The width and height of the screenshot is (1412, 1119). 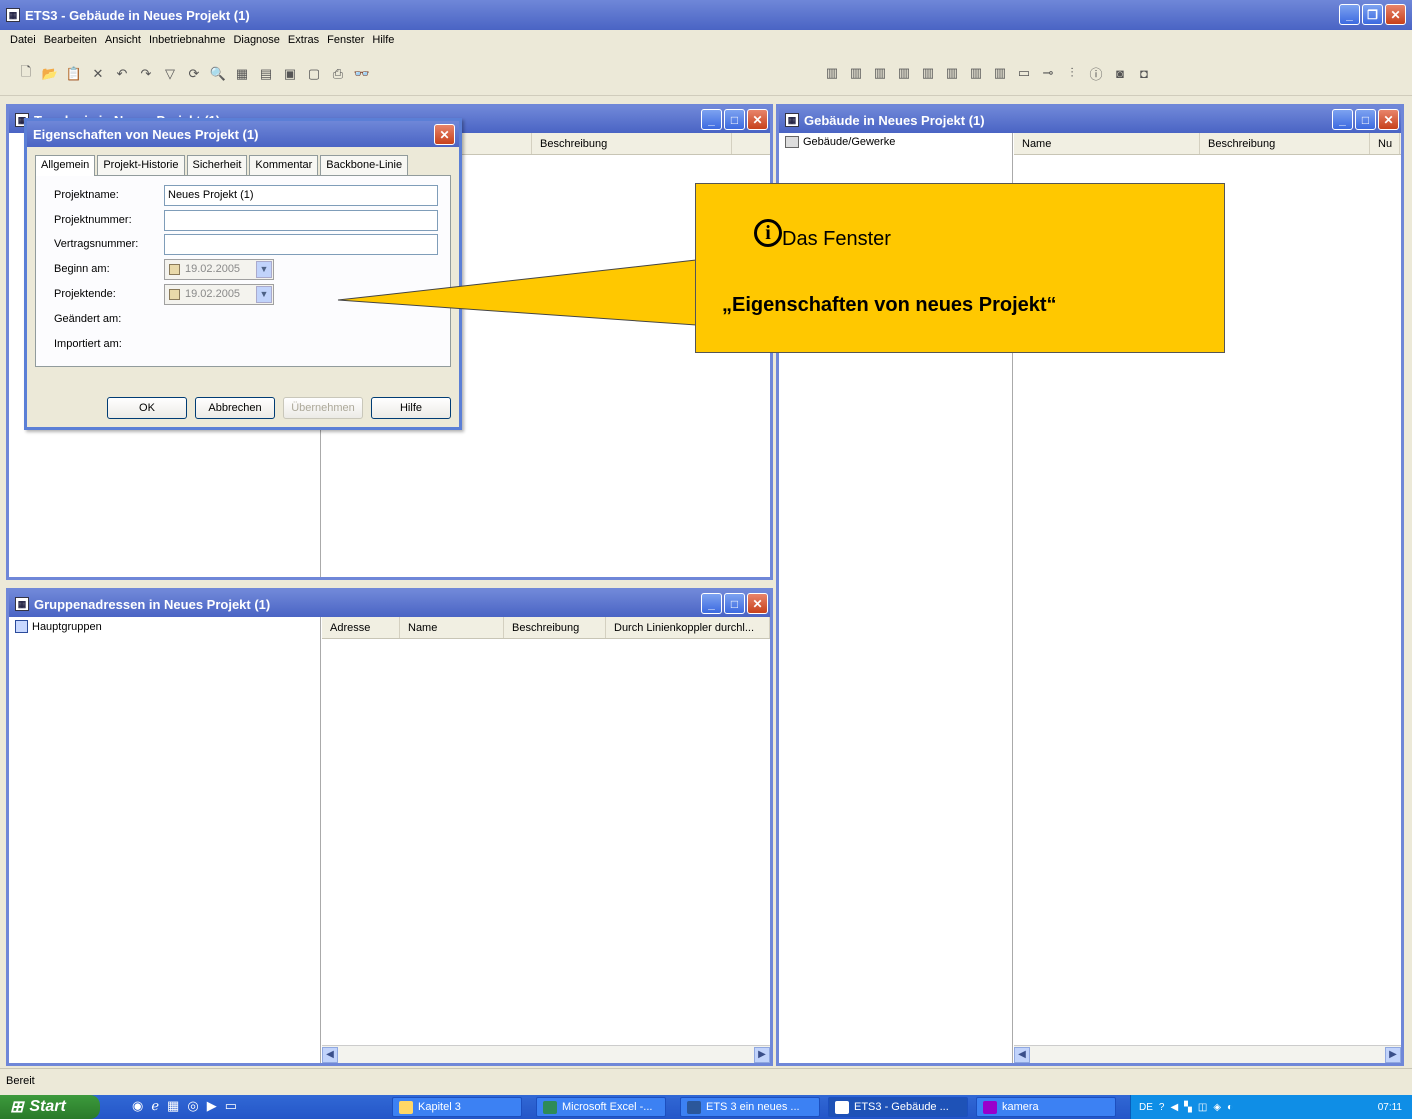 I want to click on menu-bearbeiten: Bearbeiten, so click(x=70, y=40).